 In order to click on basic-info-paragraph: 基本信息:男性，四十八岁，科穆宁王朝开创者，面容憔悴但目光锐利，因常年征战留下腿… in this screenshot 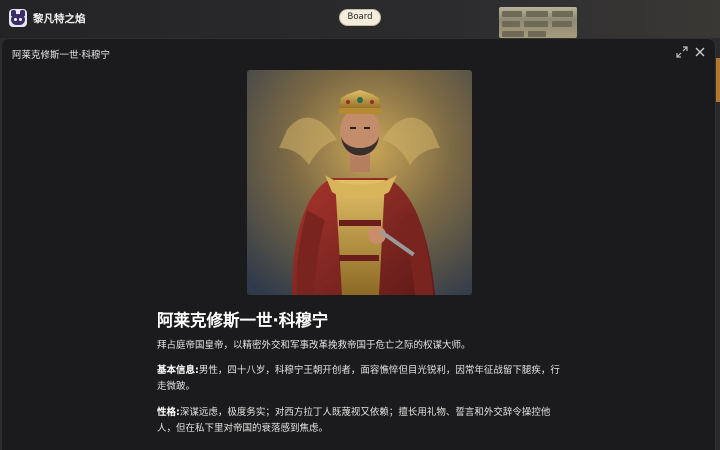, I will do `click(362, 379)`.